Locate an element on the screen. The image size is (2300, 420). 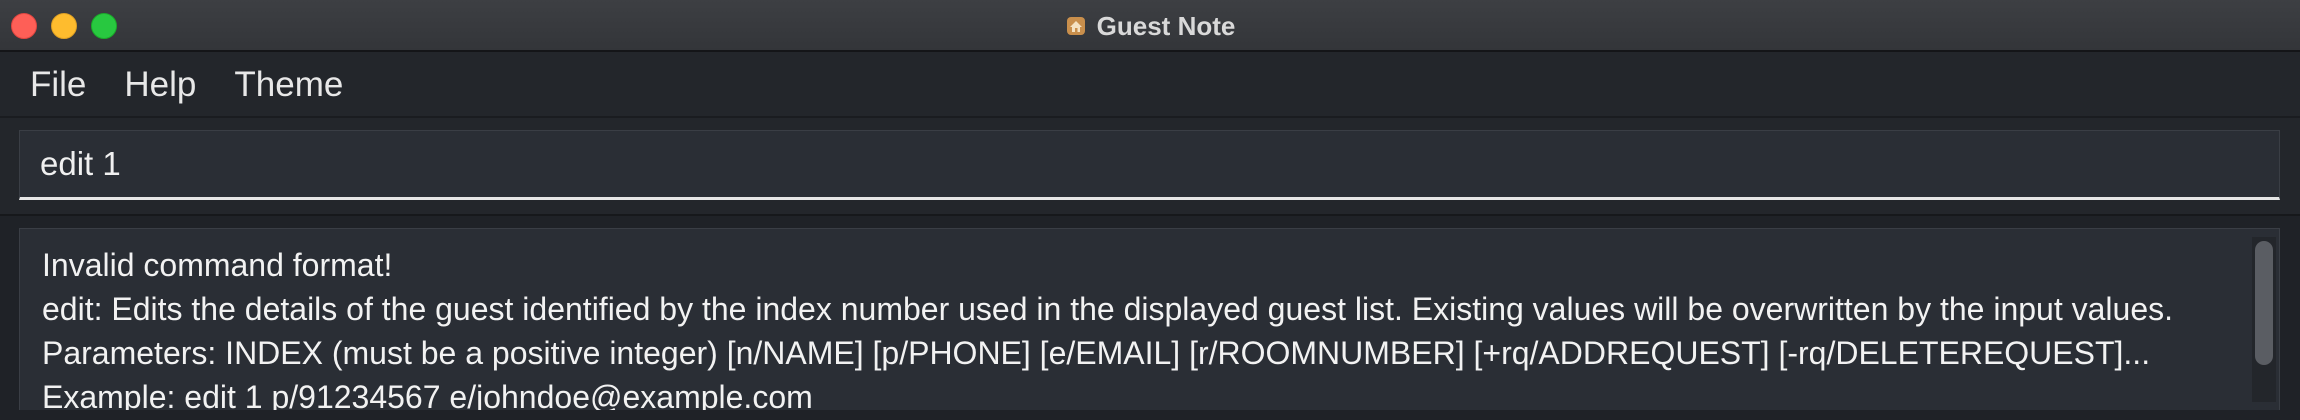
result-scrollbar is located at coordinates (2264, 319).